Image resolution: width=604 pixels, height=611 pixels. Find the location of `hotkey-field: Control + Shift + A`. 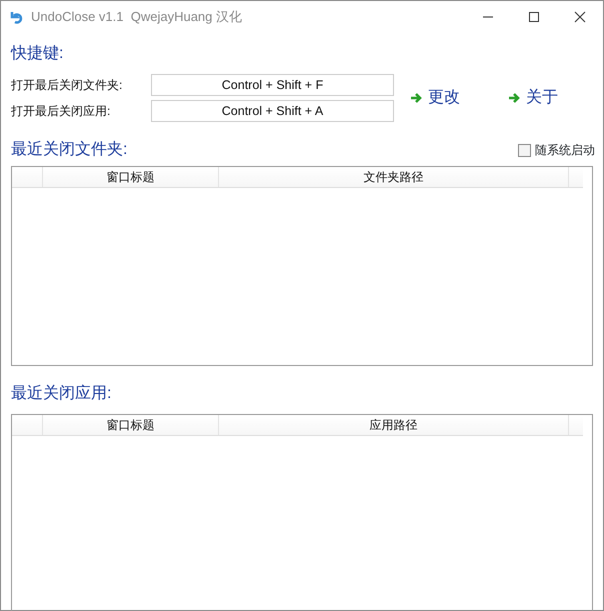

hotkey-field: Control + Shift + A is located at coordinates (272, 111).